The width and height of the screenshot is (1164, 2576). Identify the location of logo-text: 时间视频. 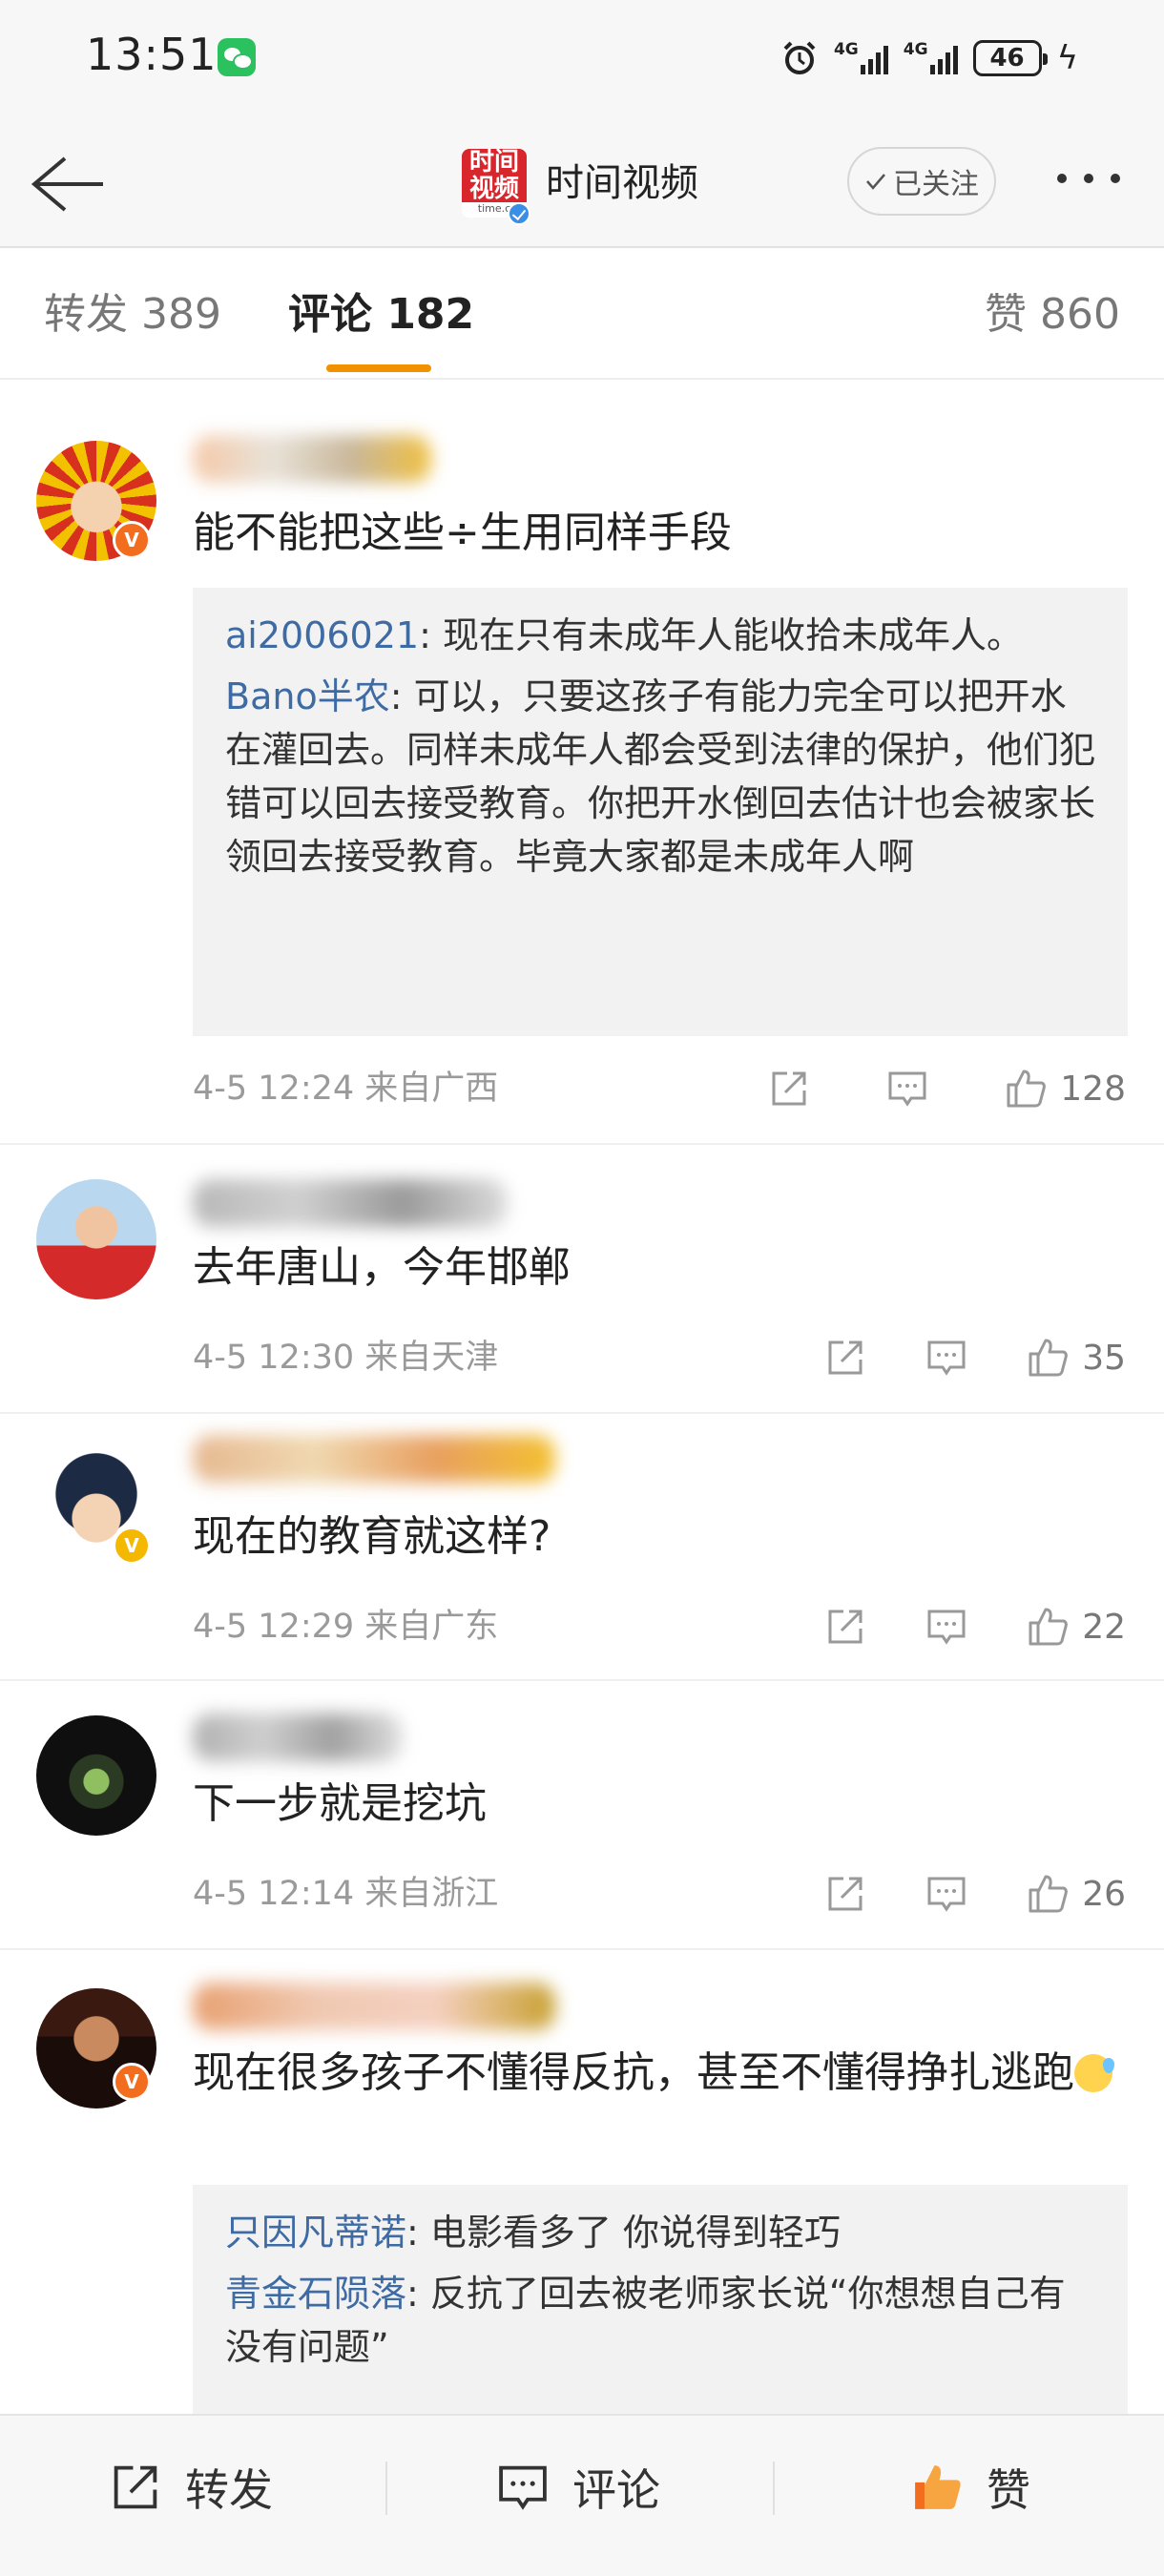
(494, 175).